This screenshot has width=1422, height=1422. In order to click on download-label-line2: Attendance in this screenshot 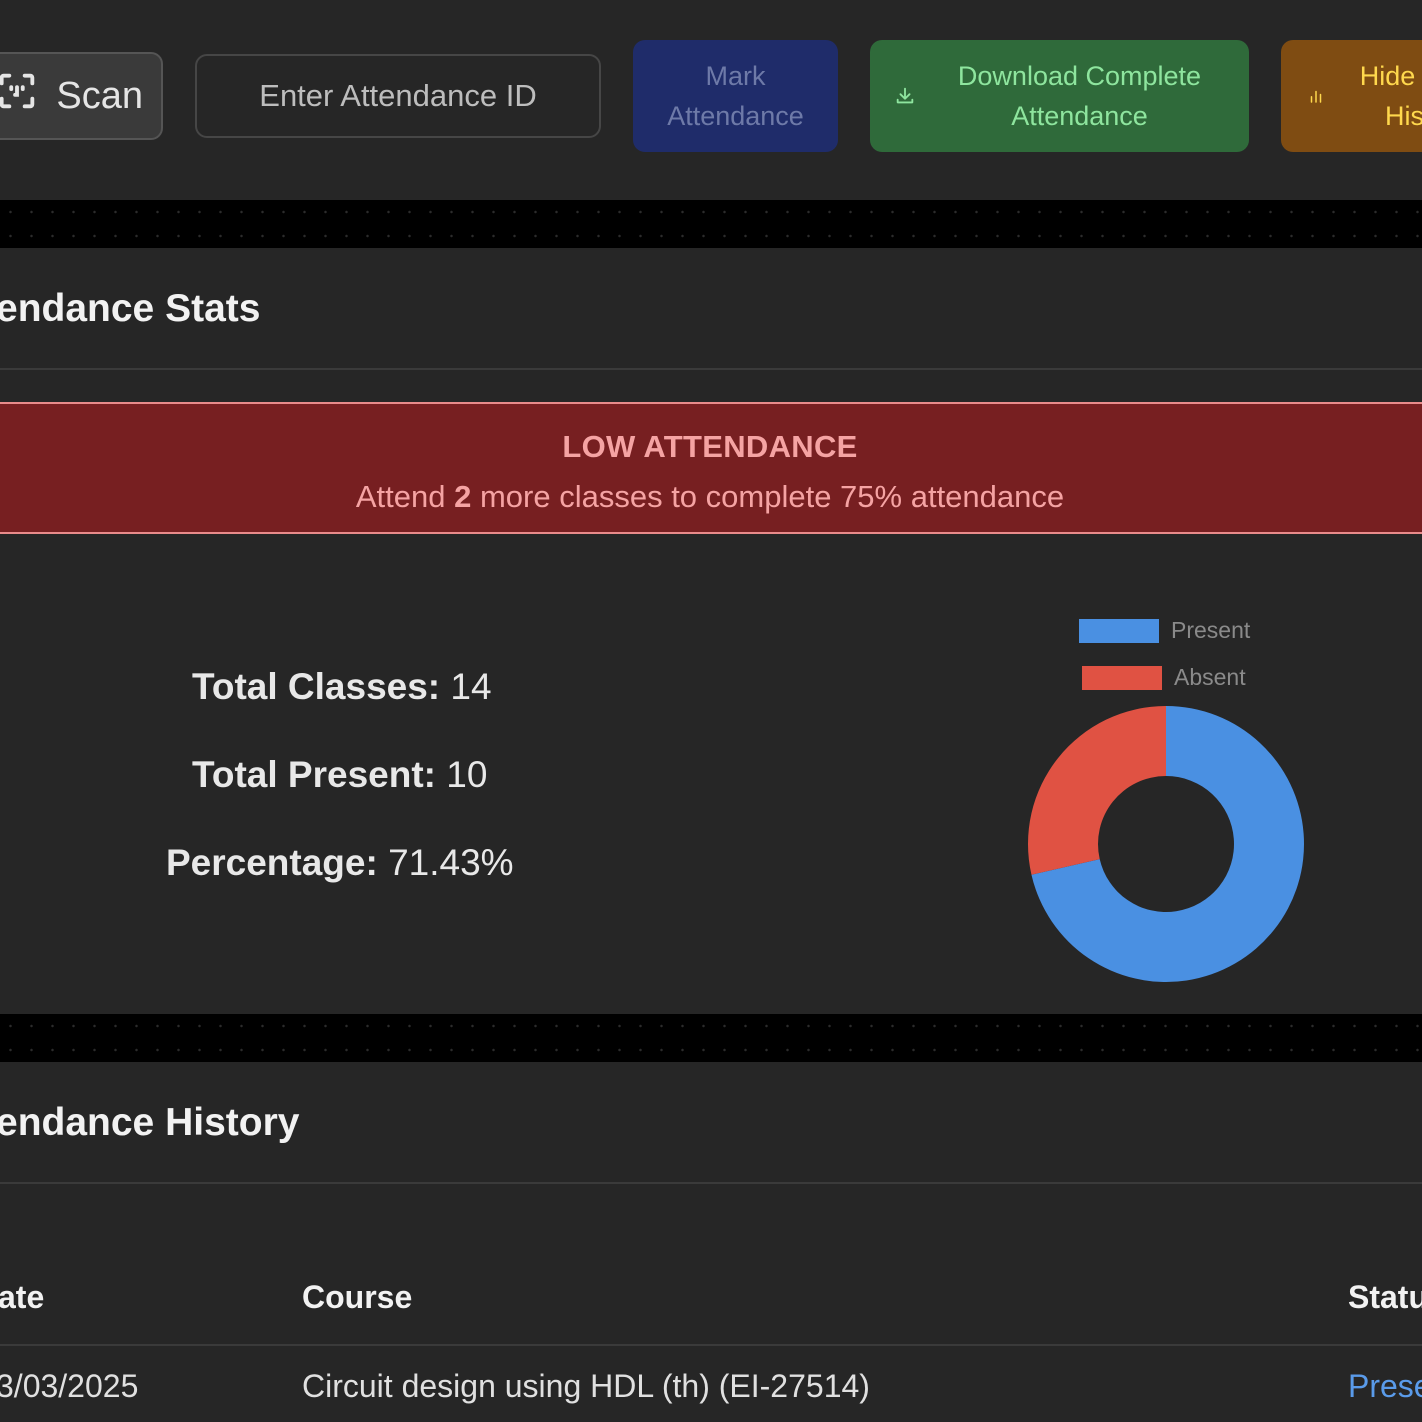, I will do `click(1079, 116)`.